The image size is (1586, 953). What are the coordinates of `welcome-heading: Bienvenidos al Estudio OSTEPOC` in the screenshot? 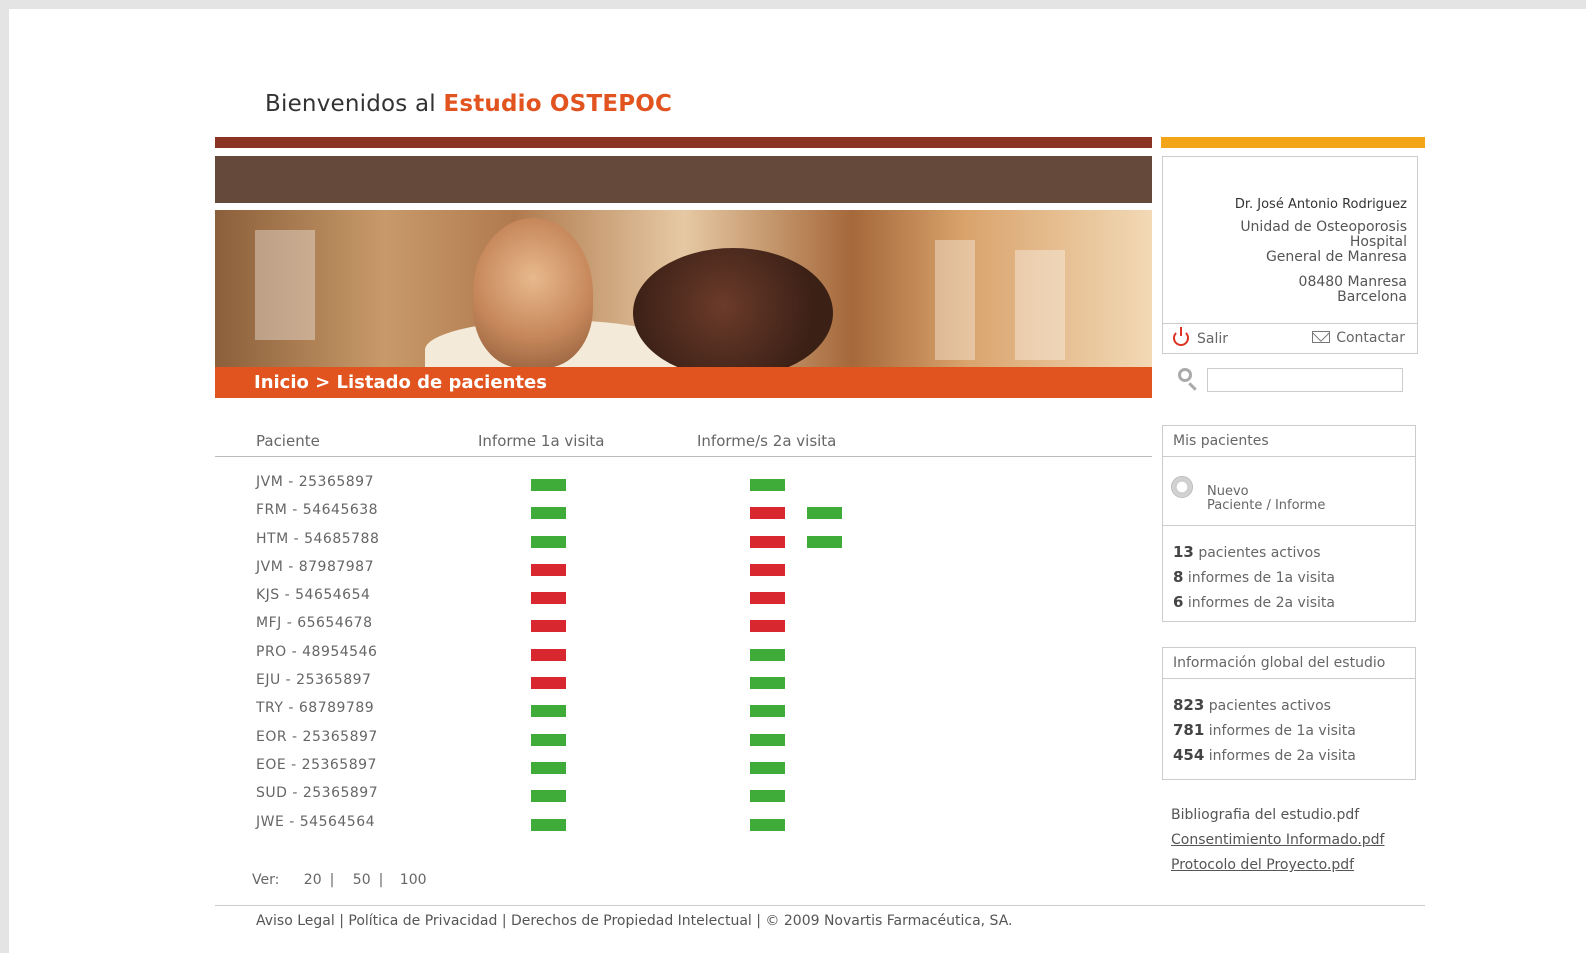 It's located at (468, 104).